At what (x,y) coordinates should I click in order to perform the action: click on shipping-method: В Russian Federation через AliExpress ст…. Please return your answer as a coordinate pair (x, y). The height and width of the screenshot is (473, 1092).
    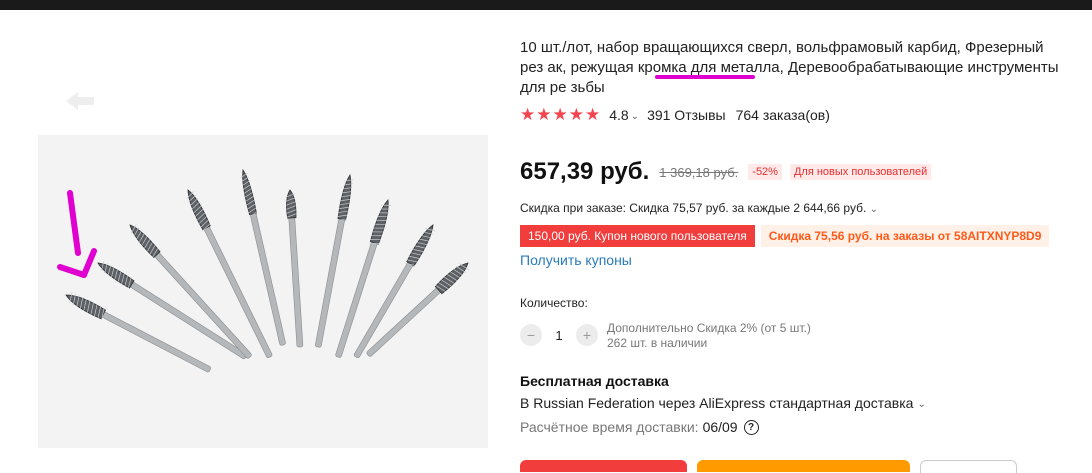
    Looking at the image, I should click on (723, 403).